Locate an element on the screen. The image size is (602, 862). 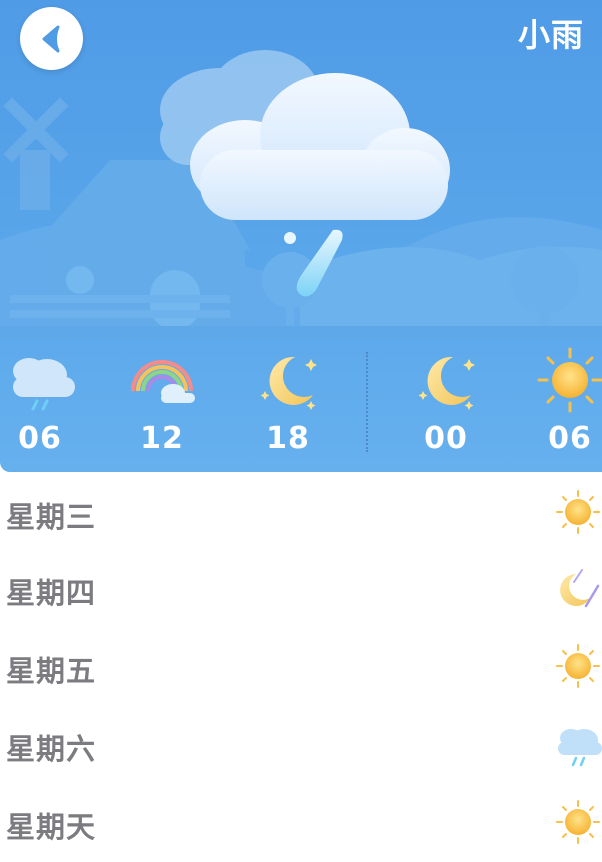
hourly-item: 18 is located at coordinates (288, 400).